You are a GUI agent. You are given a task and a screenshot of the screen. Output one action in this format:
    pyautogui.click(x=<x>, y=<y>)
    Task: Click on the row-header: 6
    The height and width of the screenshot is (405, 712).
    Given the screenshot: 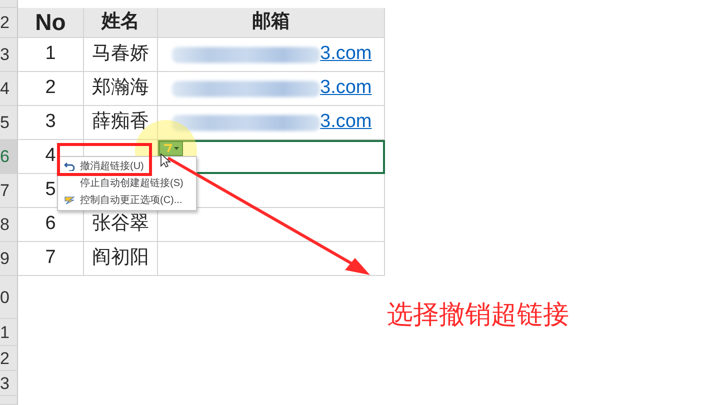 What is the action you would take?
    pyautogui.click(x=9, y=157)
    